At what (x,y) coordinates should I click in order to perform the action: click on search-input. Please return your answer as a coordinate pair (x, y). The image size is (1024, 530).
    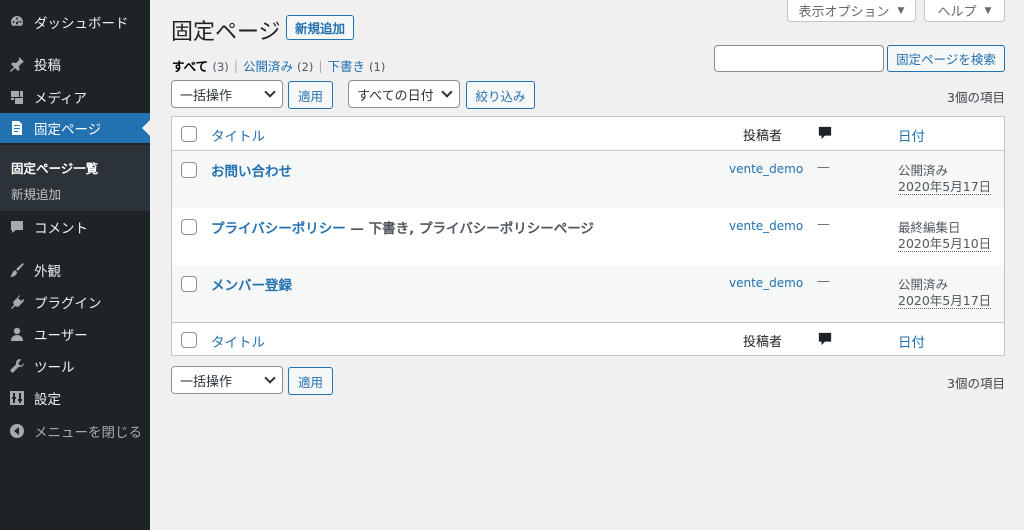
    Looking at the image, I should click on (799, 58).